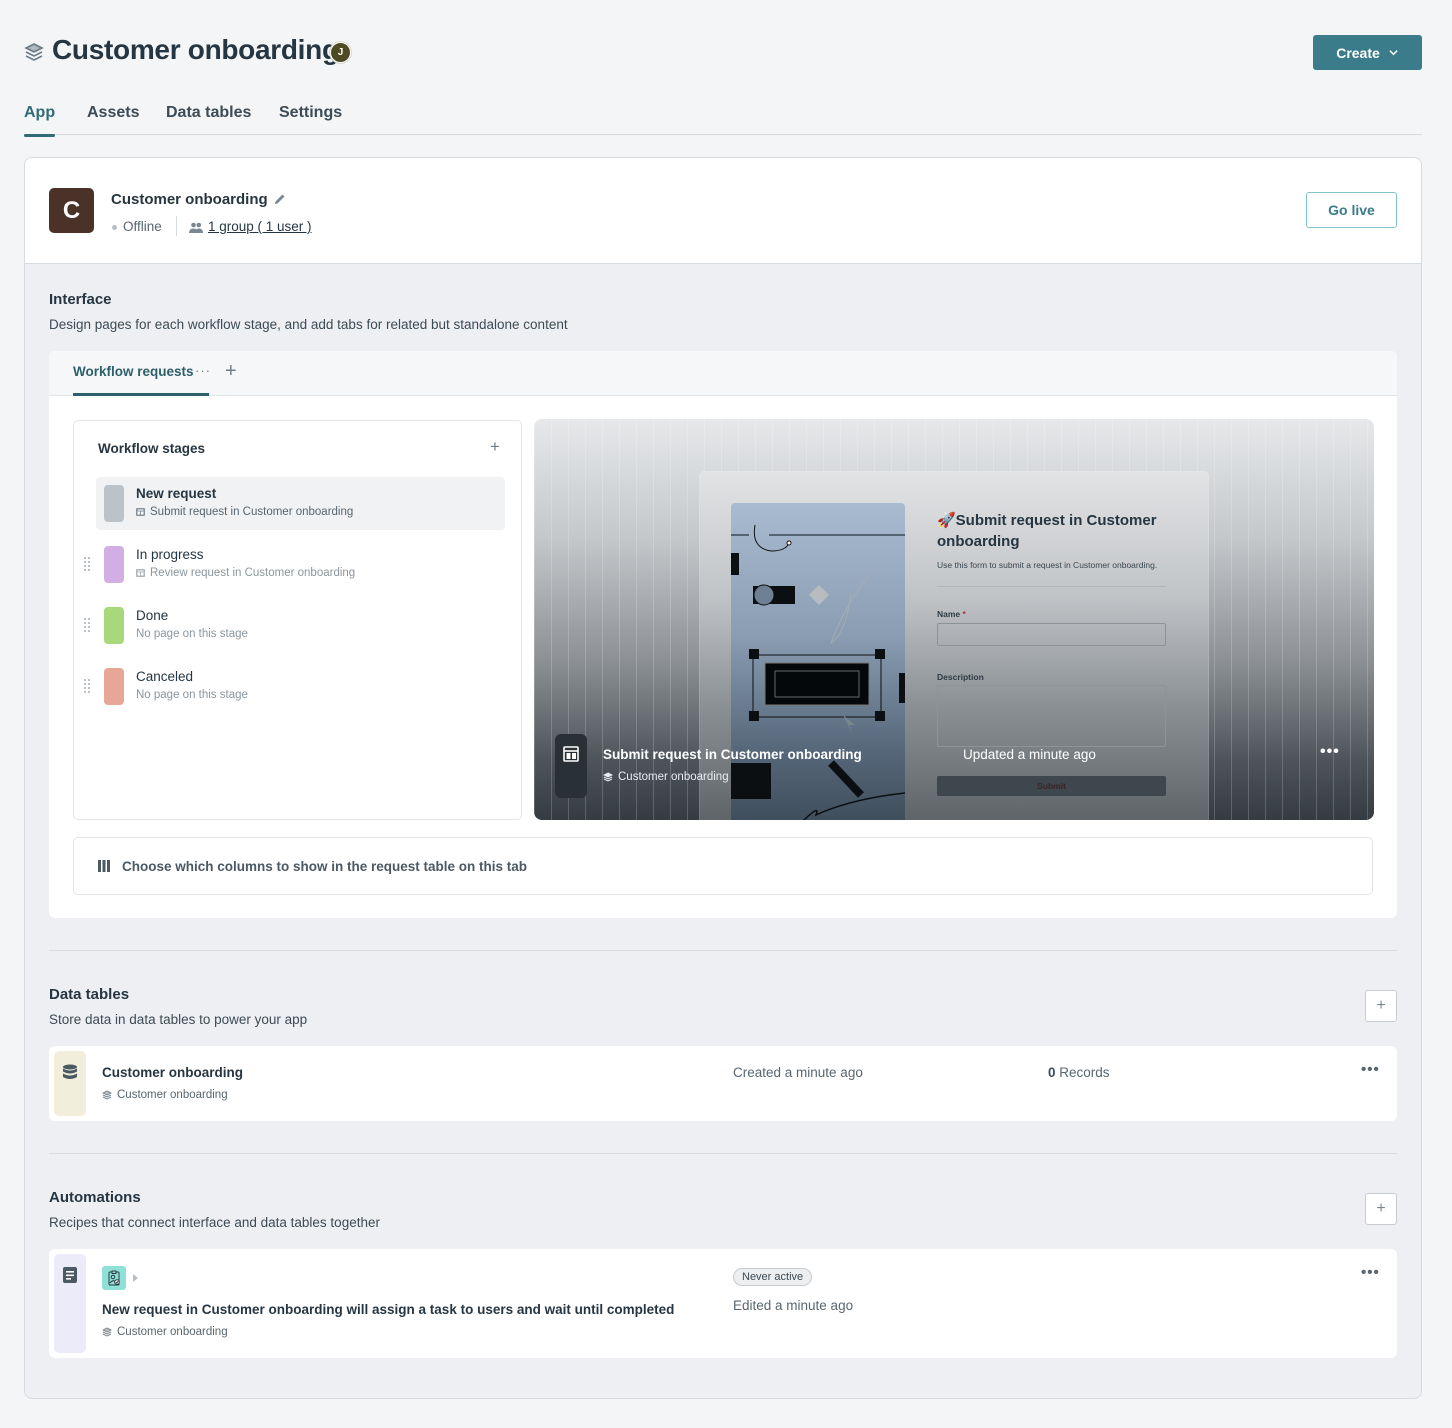  What do you see at coordinates (152, 448) in the screenshot?
I see `workflow-stages-title: Workflow stages` at bounding box center [152, 448].